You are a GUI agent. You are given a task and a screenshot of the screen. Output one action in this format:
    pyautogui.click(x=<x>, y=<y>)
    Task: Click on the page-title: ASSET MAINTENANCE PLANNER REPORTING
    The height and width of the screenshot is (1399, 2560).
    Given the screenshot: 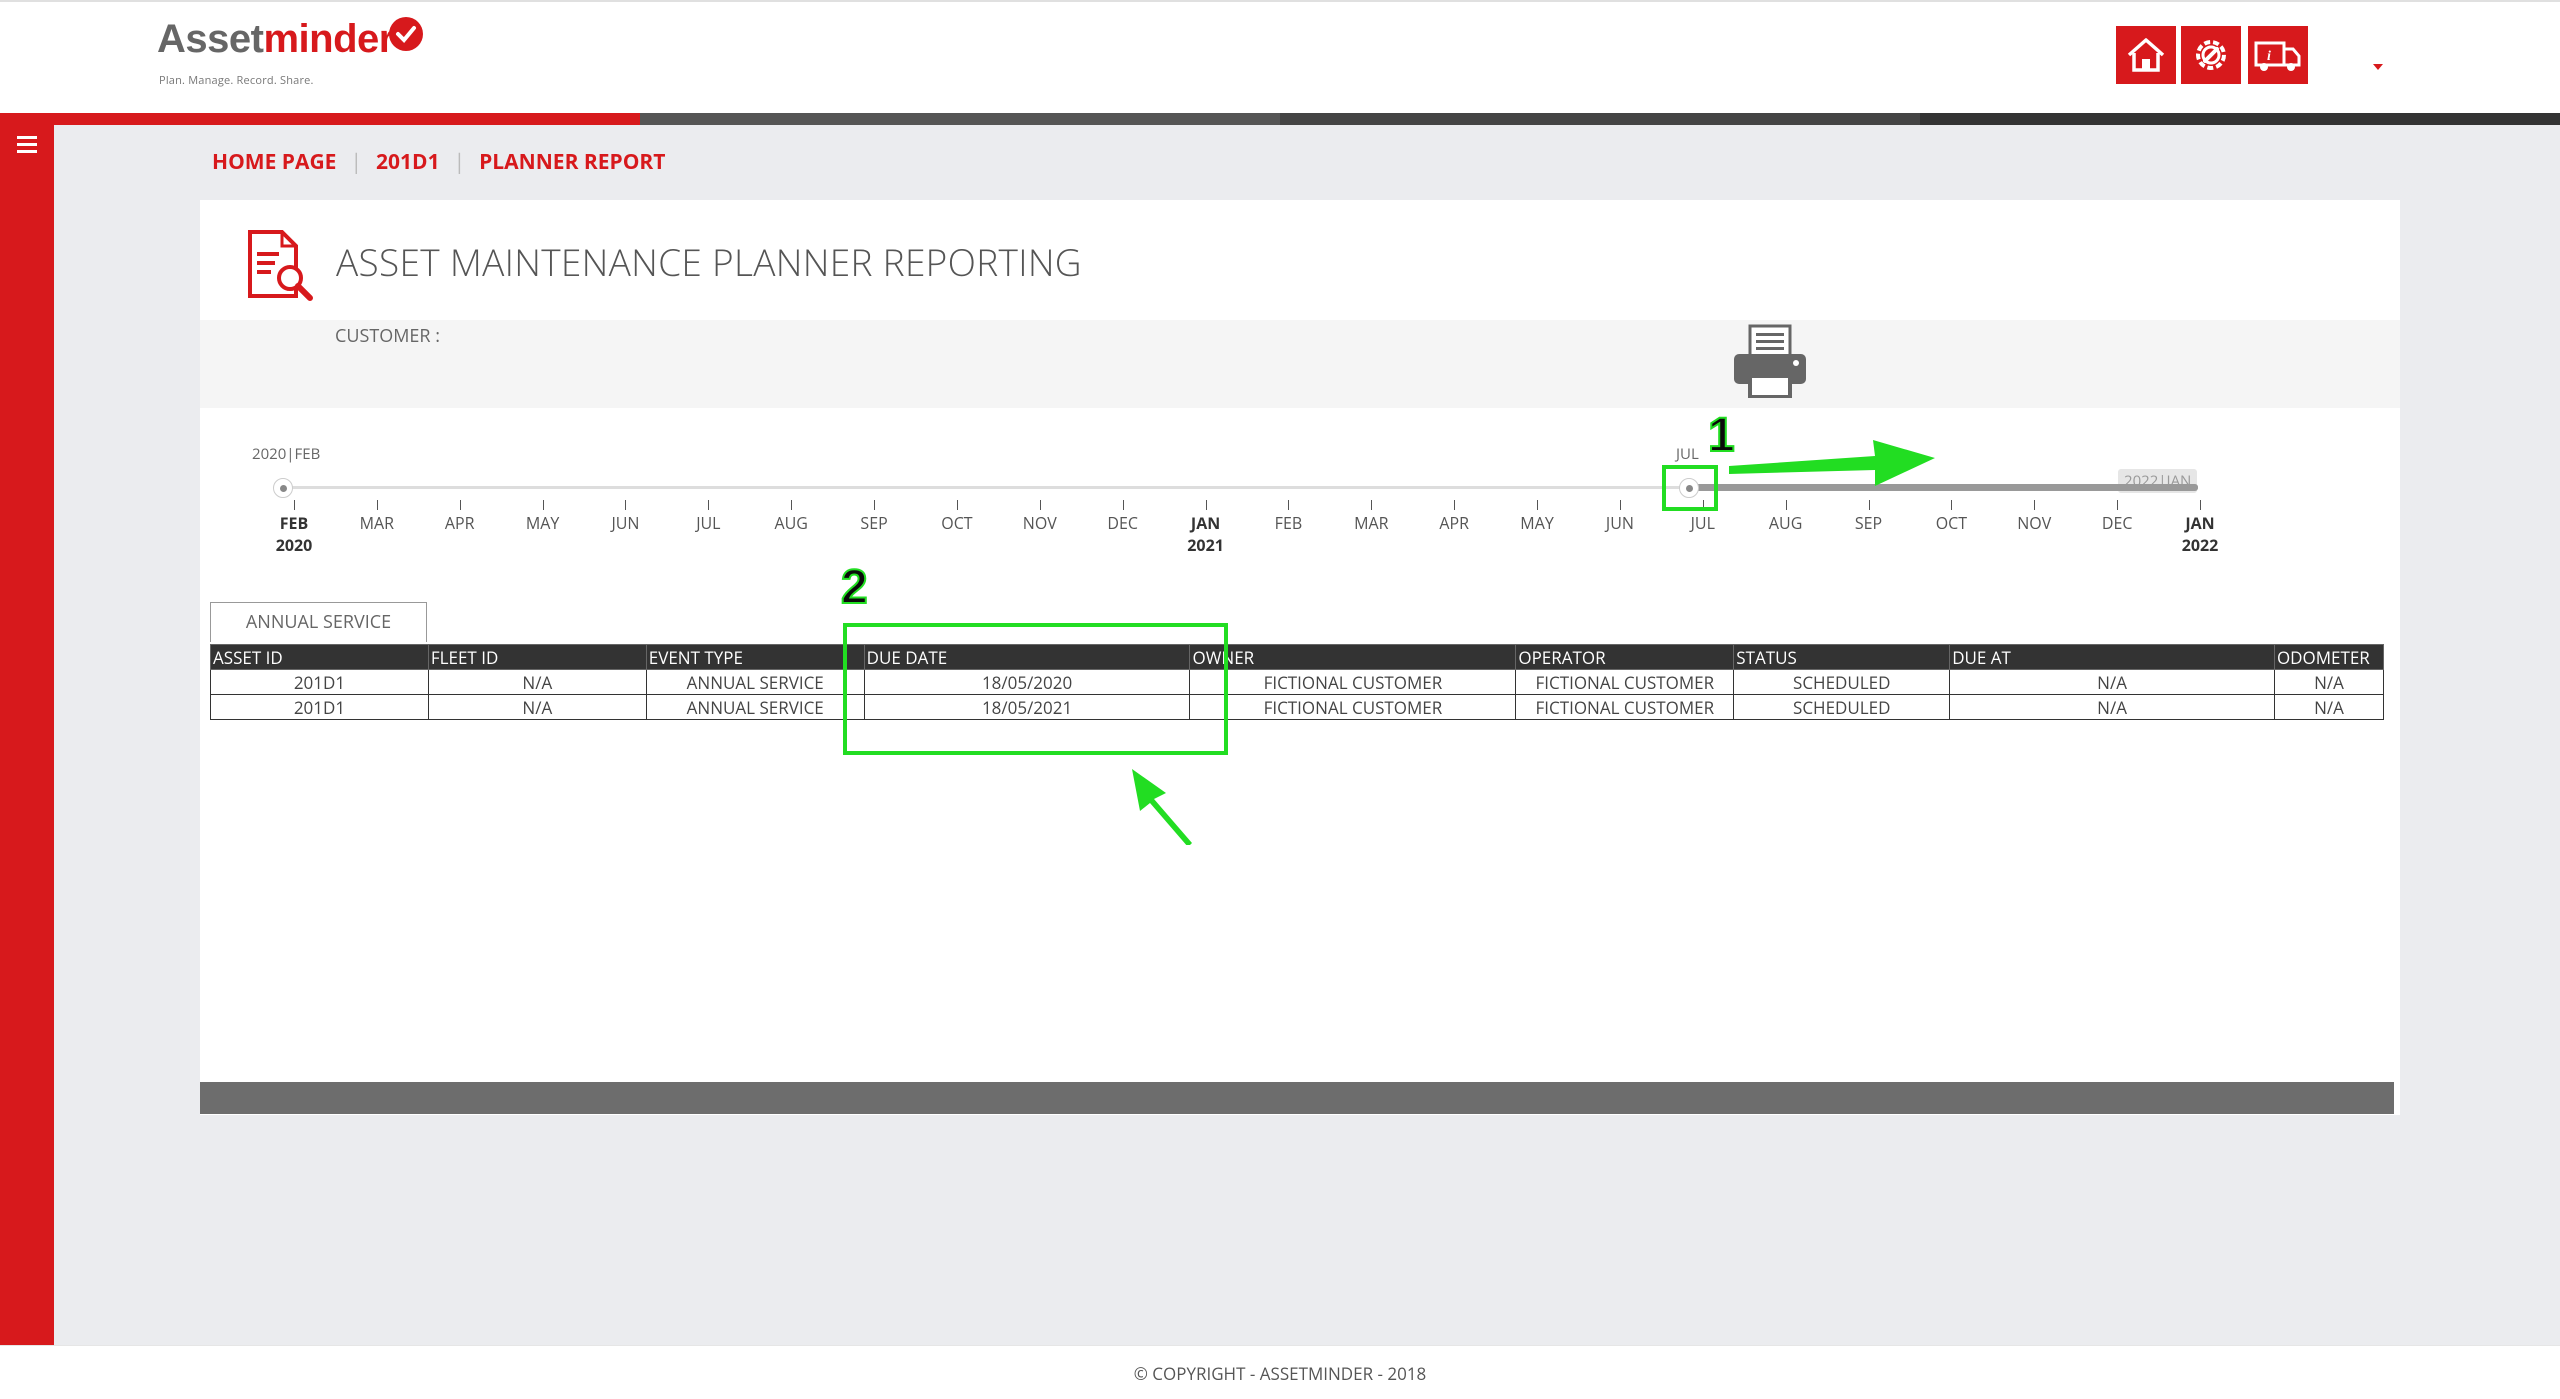 What is the action you would take?
    pyautogui.click(x=709, y=261)
    